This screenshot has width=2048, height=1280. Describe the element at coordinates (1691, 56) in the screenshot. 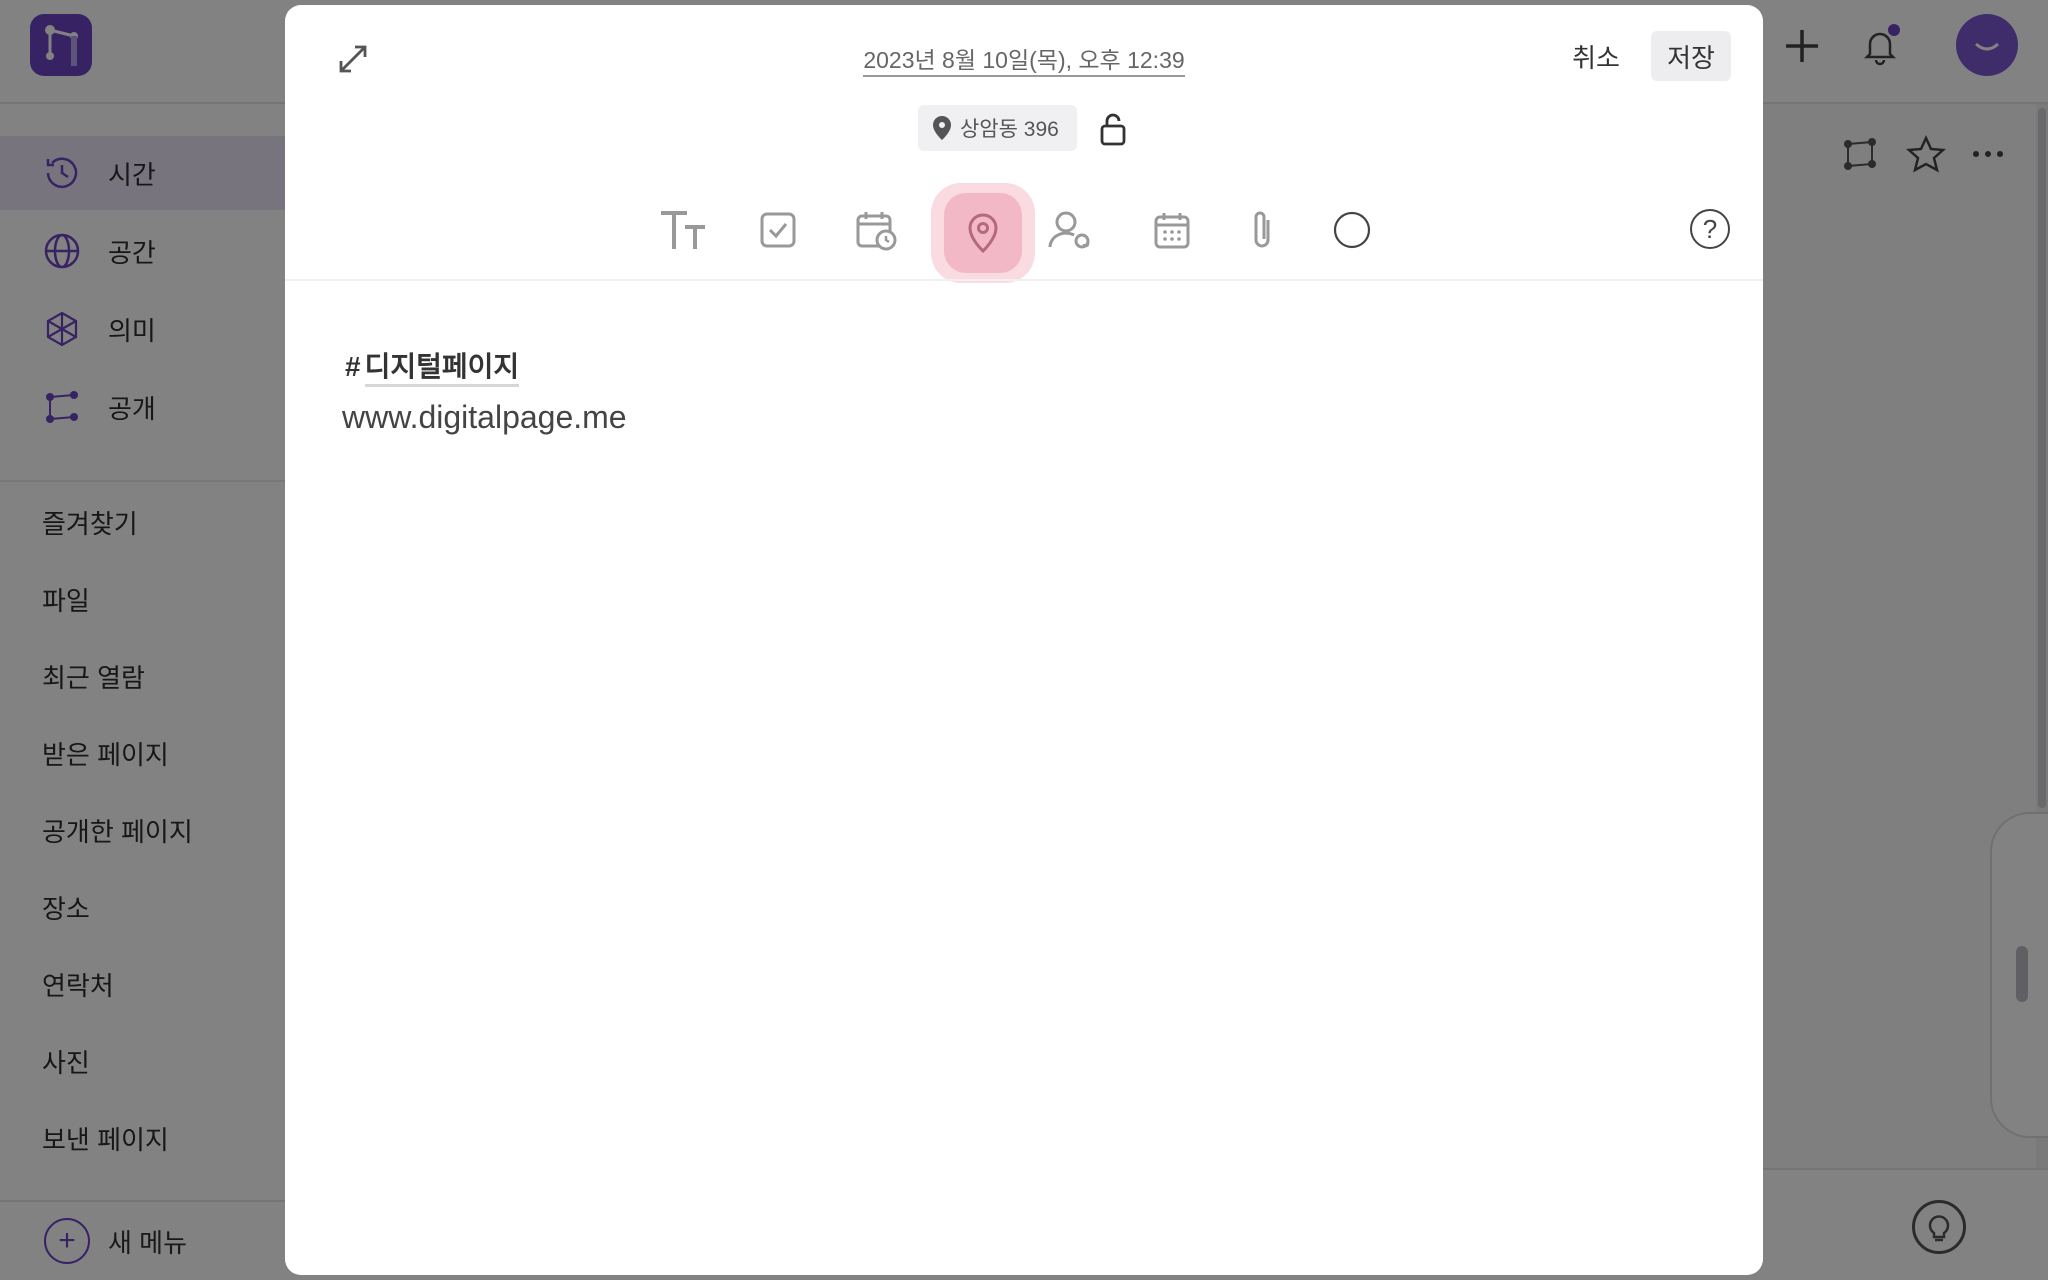

I see `save-button: 저장` at that location.